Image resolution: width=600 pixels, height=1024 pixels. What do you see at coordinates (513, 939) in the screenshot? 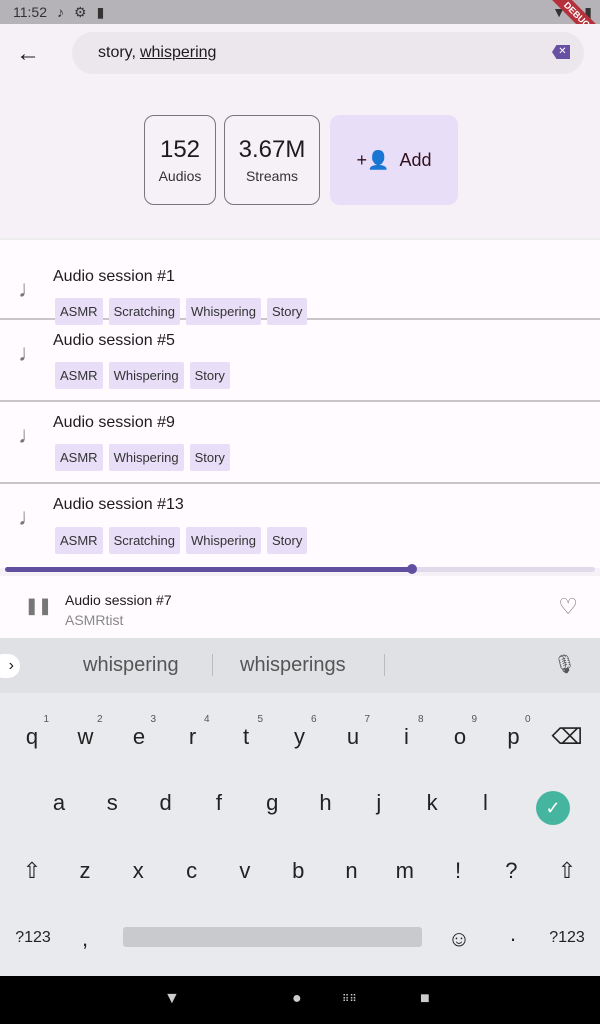
I see `period-key: ·` at bounding box center [513, 939].